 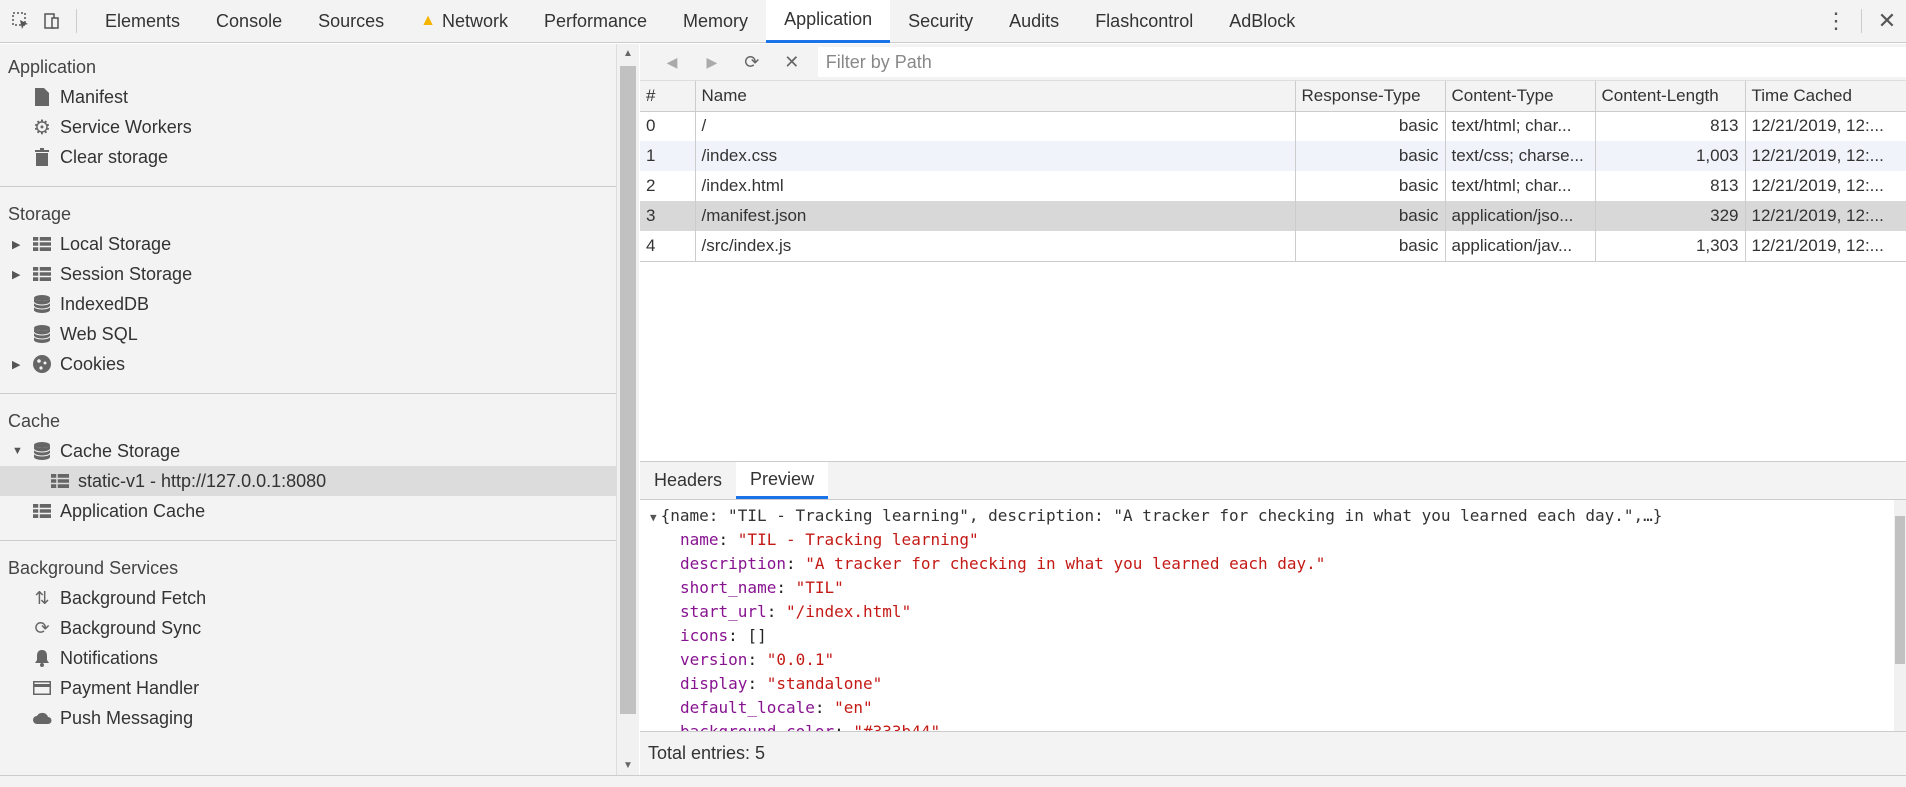 What do you see at coordinates (308, 511) in the screenshot?
I see `sidebar-item-application-cache: Application Cache` at bounding box center [308, 511].